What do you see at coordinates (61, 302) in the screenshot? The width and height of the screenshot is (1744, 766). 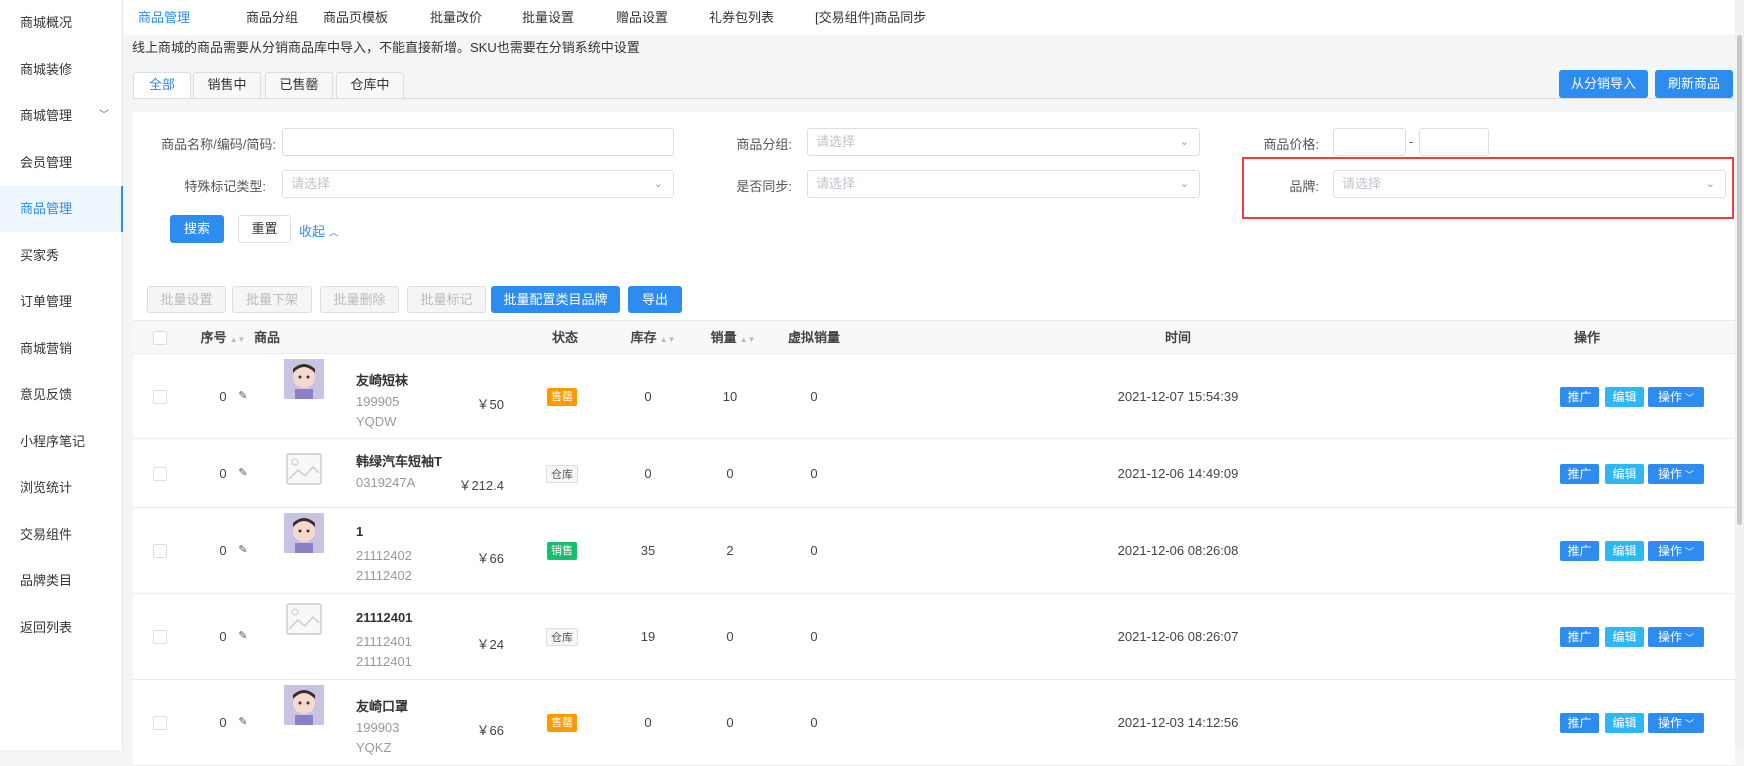 I see `sidebar-item: 订单管理` at bounding box center [61, 302].